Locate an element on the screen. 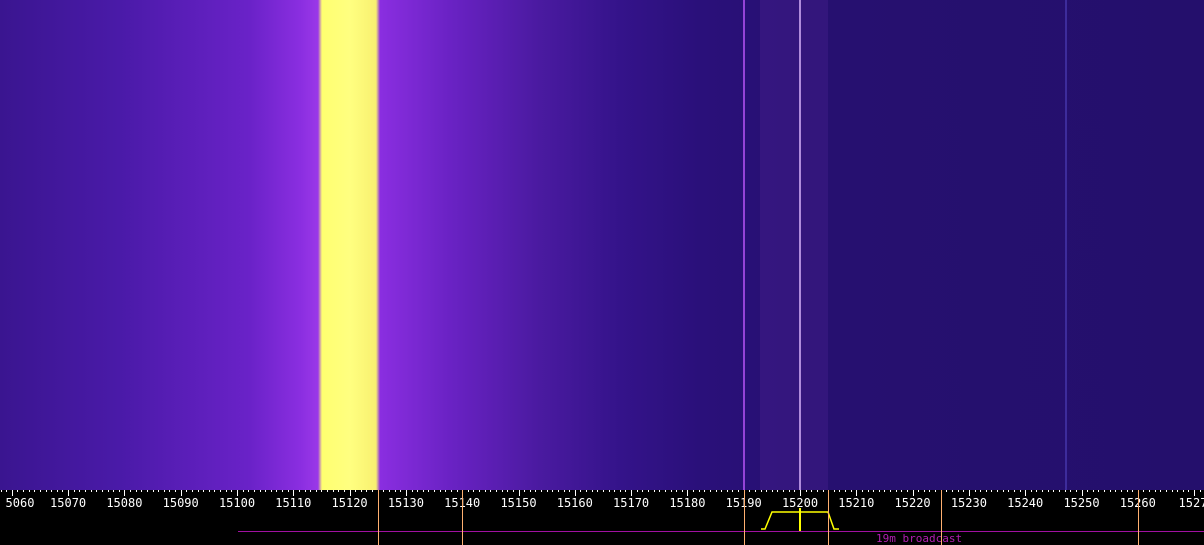  frequency-label: 15160 is located at coordinates (574, 503).